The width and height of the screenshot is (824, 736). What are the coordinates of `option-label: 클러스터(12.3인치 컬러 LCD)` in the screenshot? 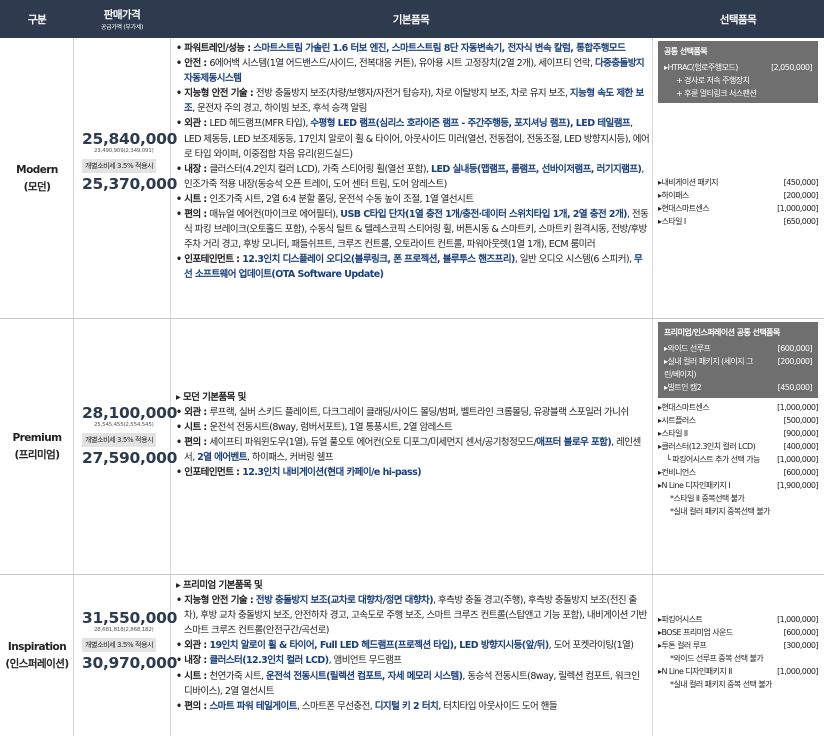 It's located at (706, 446).